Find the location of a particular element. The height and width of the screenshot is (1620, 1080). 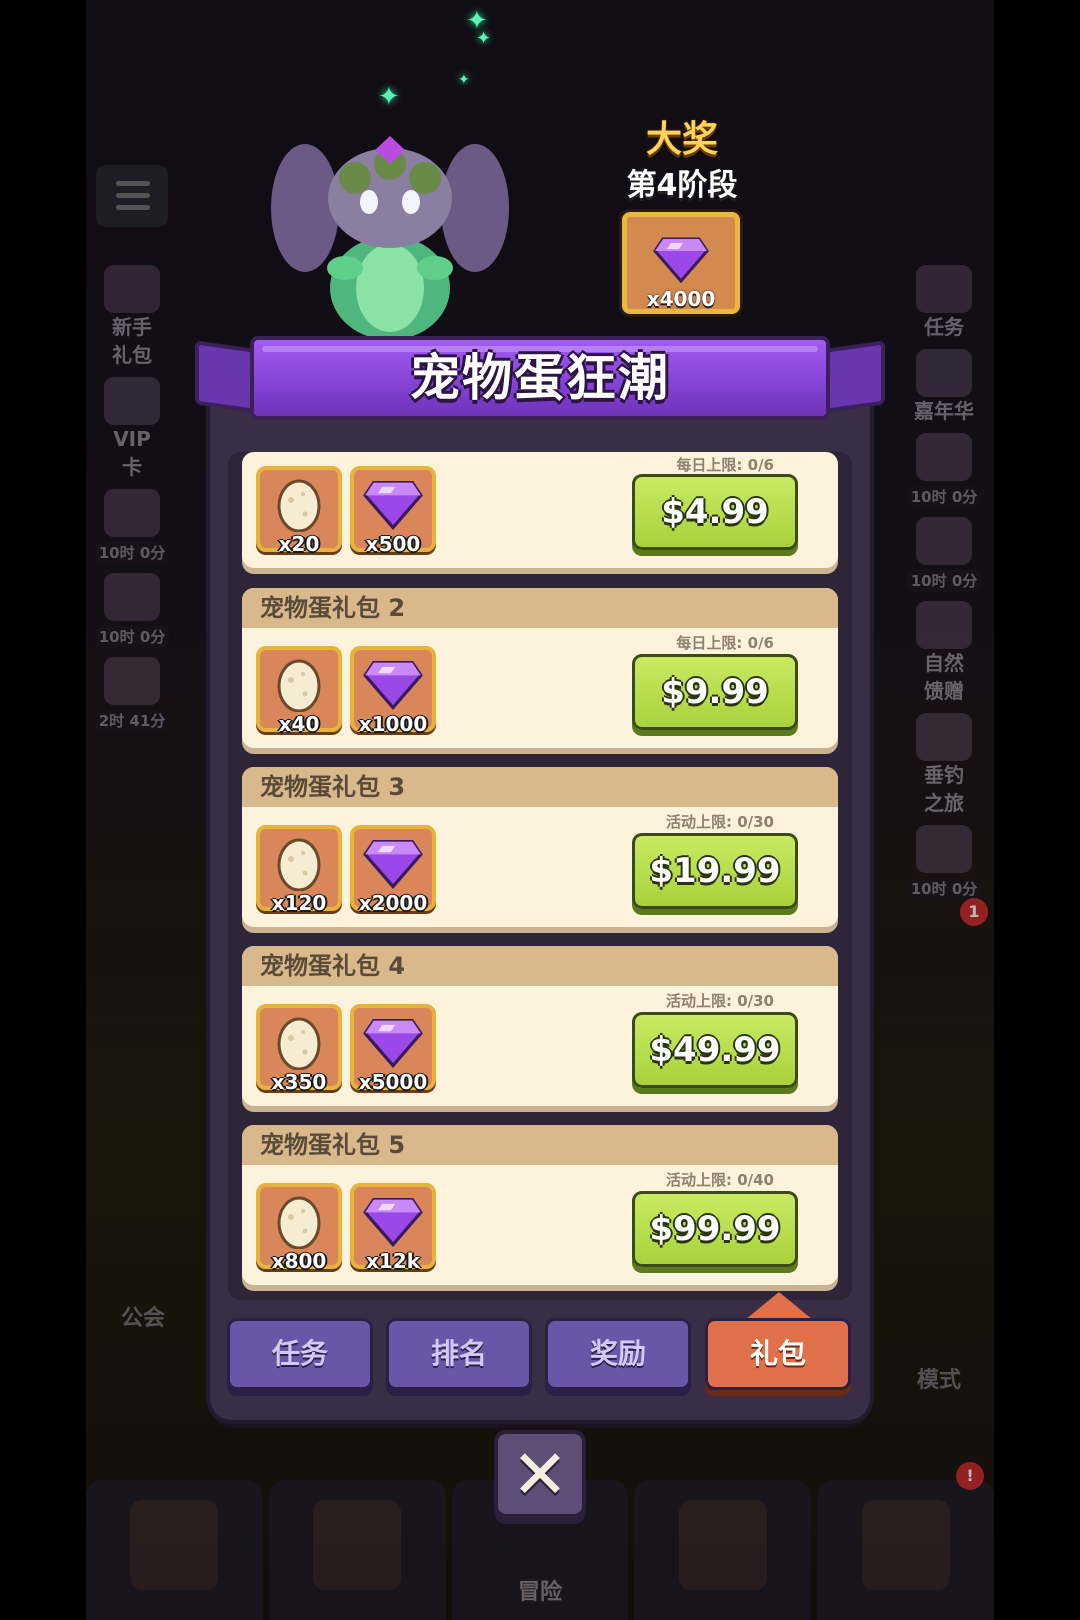

reward-item-gems: x2000 is located at coordinates (393, 870).